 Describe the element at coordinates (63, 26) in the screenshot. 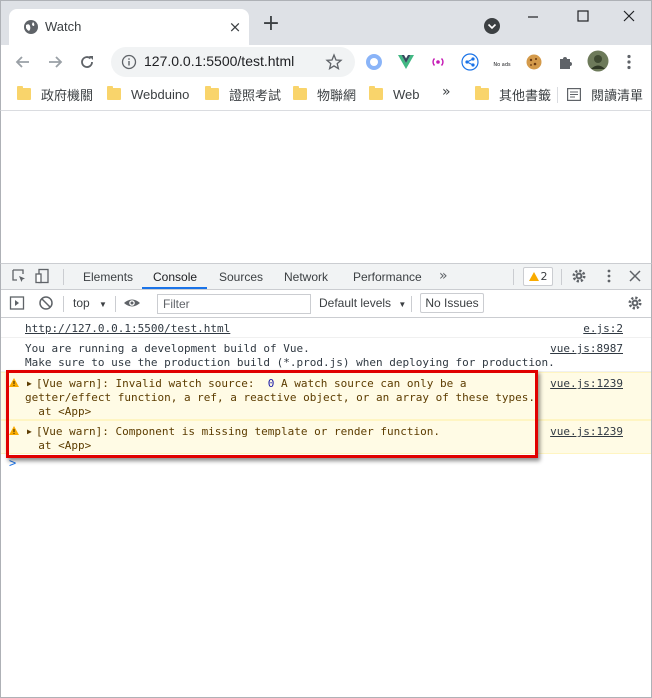

I see `tab-title: Watch` at that location.